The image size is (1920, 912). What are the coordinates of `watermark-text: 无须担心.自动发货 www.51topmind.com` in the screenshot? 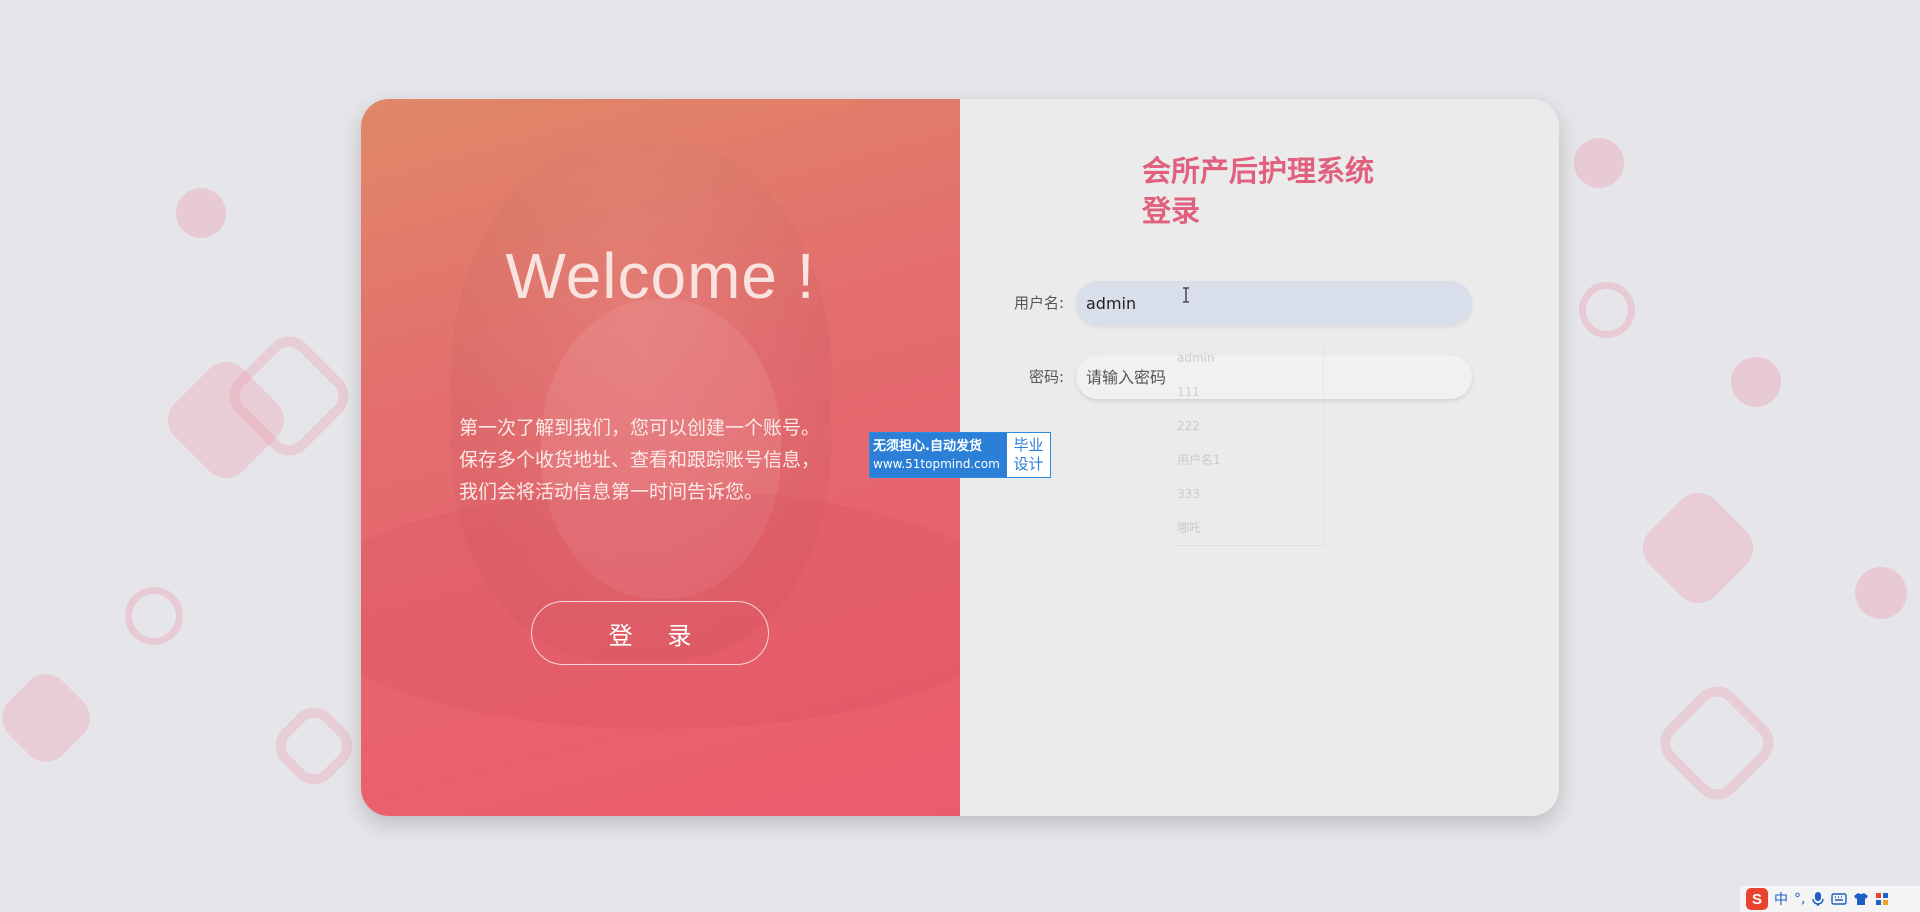 It's located at (938, 455).